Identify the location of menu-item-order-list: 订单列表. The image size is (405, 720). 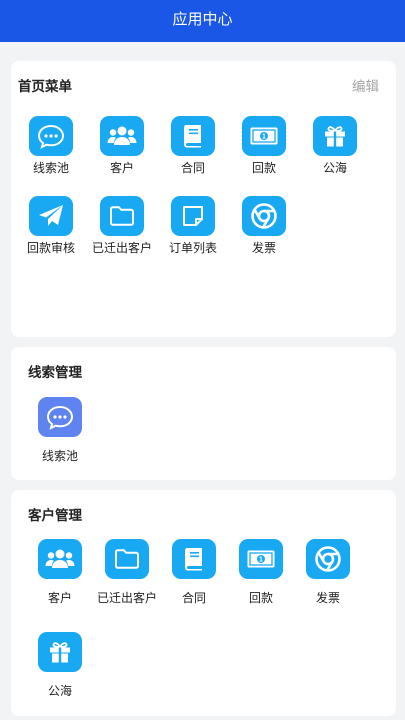
(193, 225).